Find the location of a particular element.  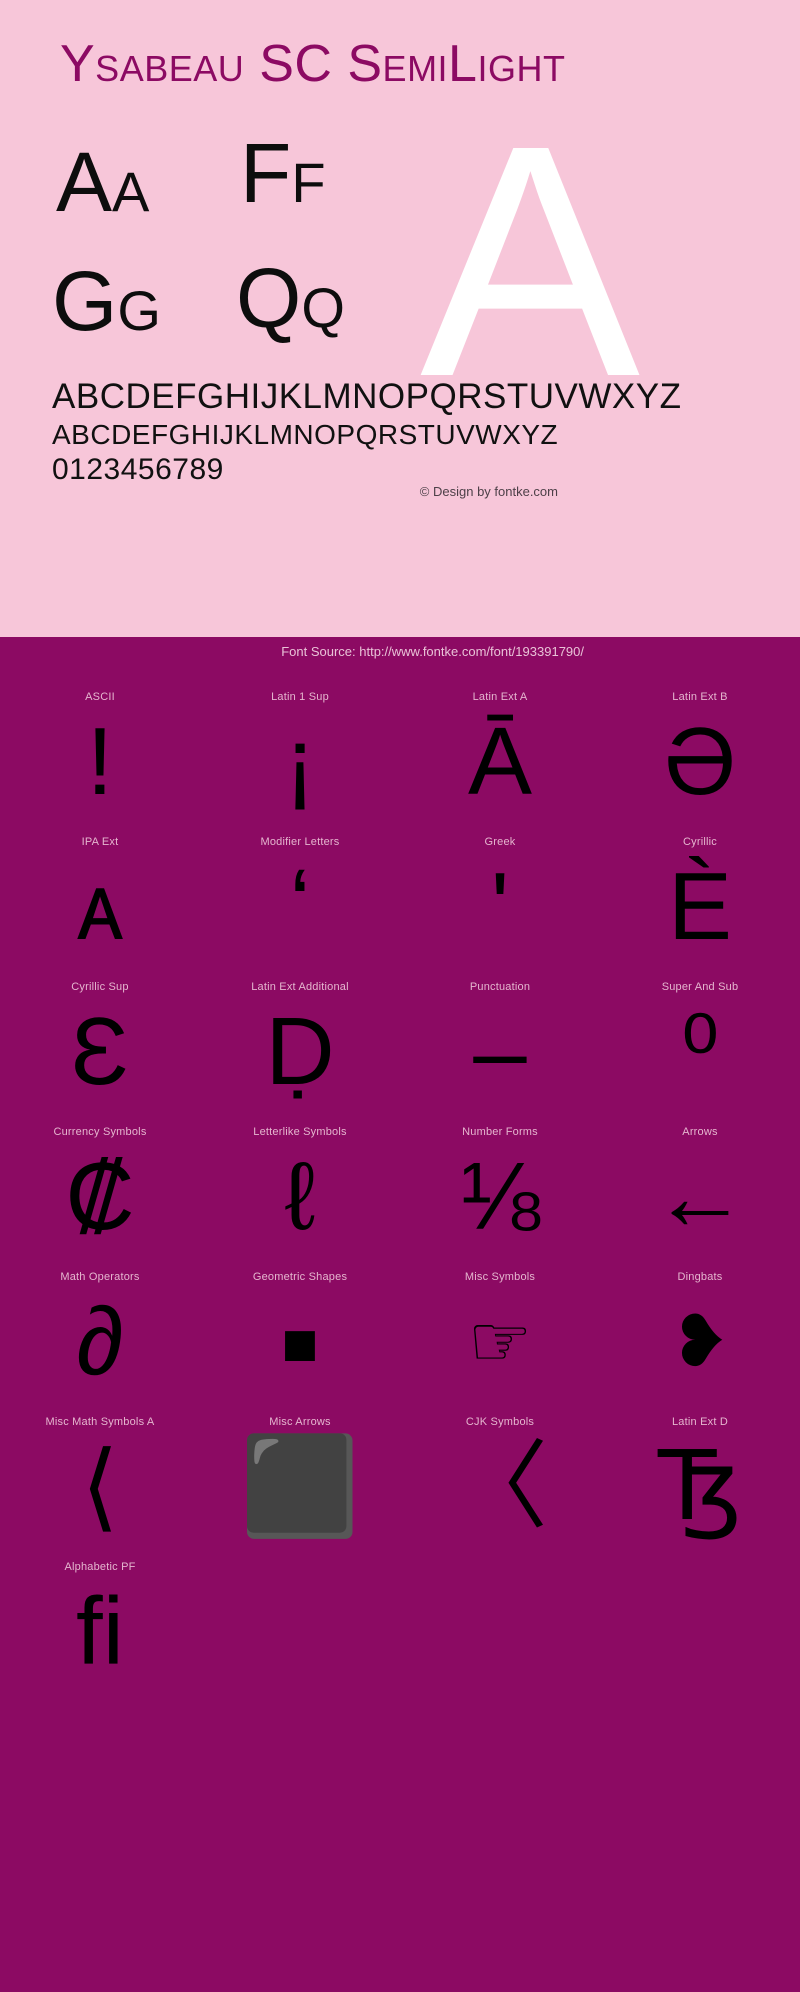

glyph-sample: ‒ is located at coordinates (500, 1051).